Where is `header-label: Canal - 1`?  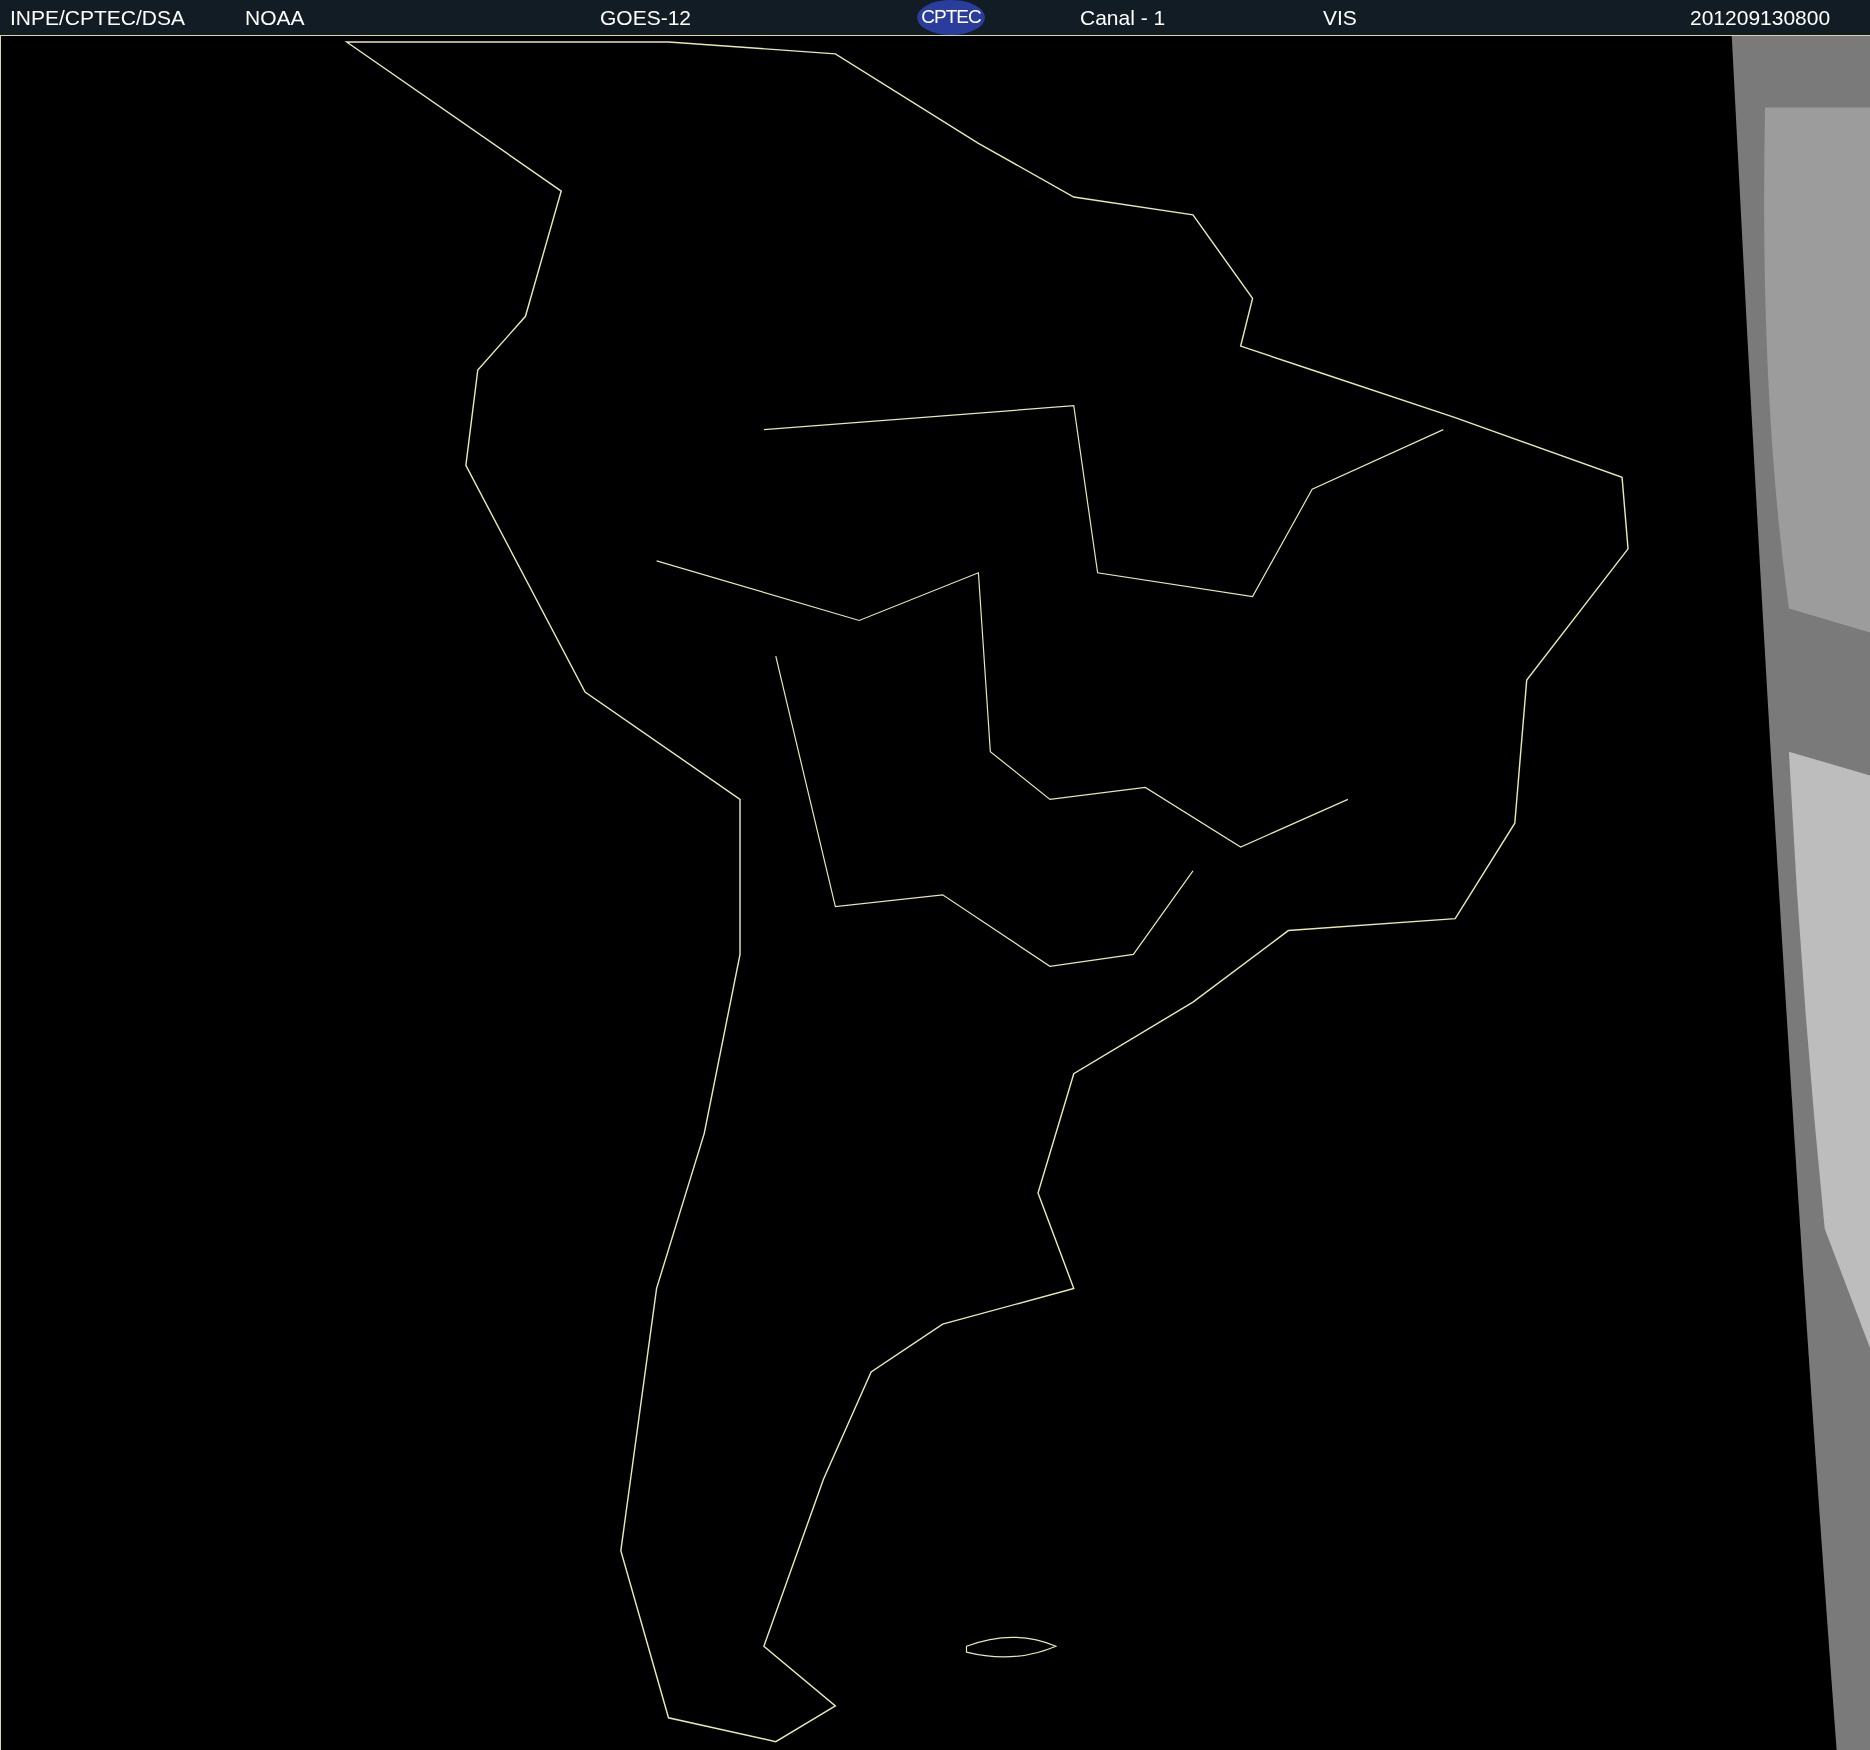 header-label: Canal - 1 is located at coordinates (1123, 18).